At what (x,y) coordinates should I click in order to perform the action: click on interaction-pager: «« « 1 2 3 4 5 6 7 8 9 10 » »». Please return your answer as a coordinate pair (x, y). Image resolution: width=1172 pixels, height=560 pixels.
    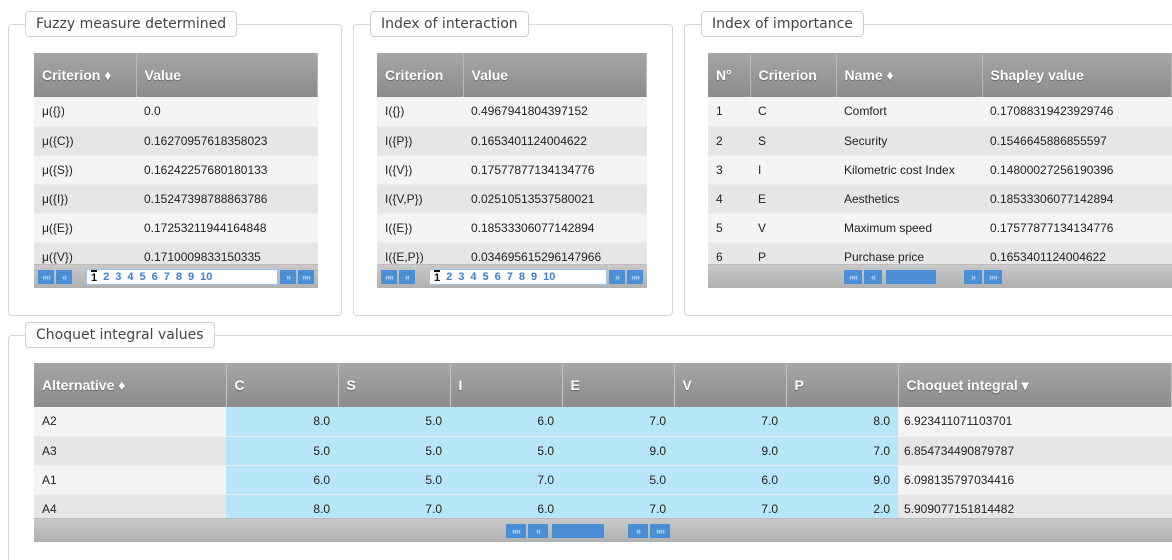
    Looking at the image, I should click on (512, 276).